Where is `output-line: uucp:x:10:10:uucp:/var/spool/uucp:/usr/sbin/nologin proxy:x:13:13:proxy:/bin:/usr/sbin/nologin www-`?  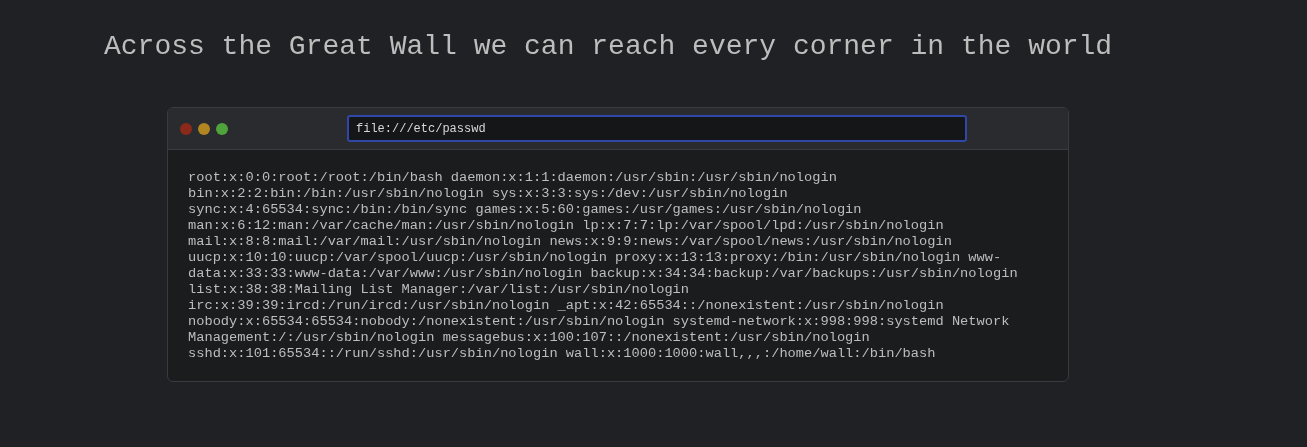
output-line: uucp:x:10:10:uucp:/var/spool/uucp:/usr/sbin/nologin proxy:x:13:13:proxy:/bin:/usr/sbin/nologin www- is located at coordinates (595, 258).